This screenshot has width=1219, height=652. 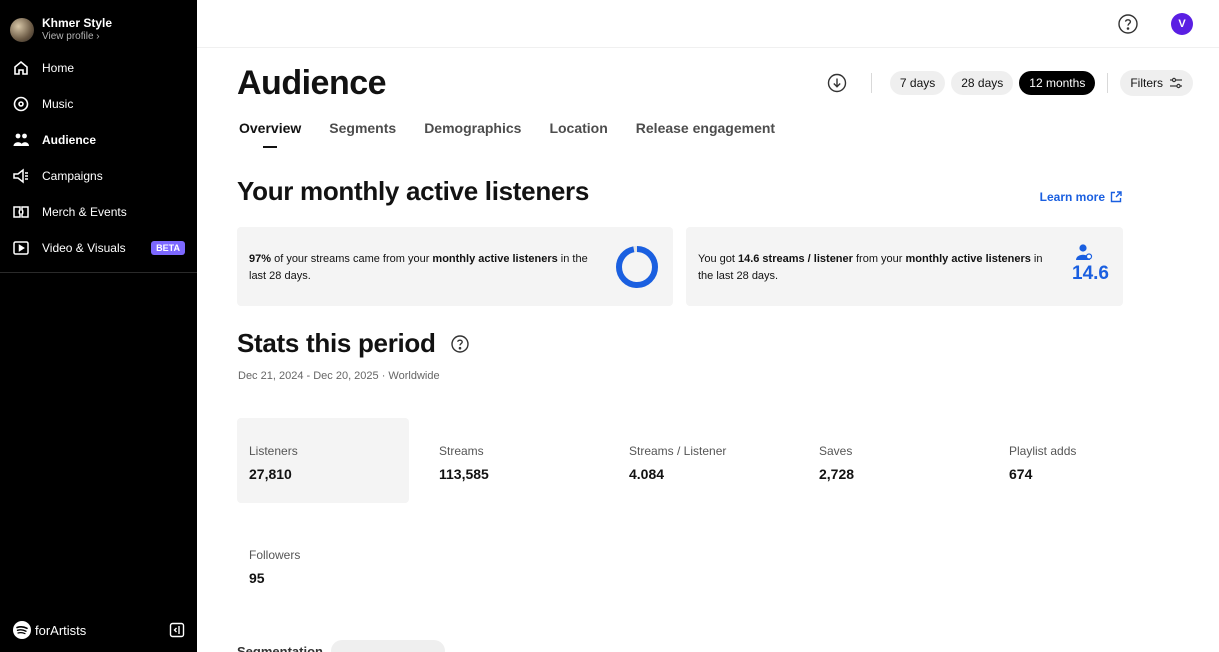 I want to click on video-icon, so click(x=21, y=248).